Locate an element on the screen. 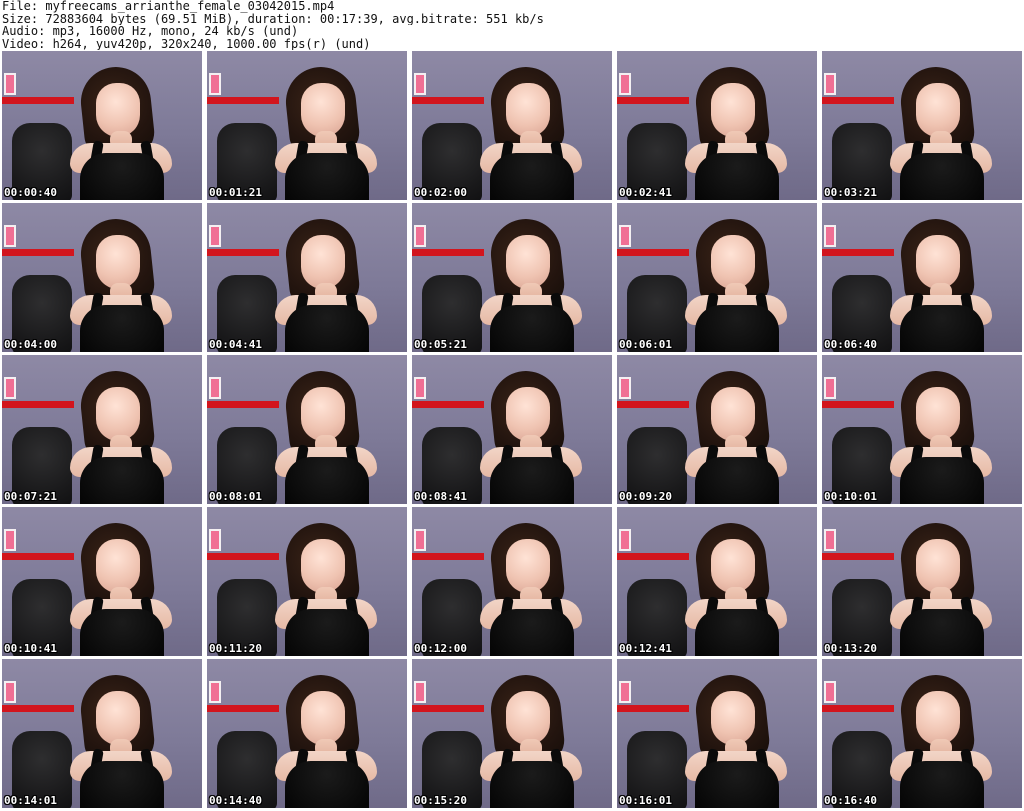 Image resolution: width=1024 pixels, height=811 pixels. thumbnail-05: 00:03:21 is located at coordinates (922, 125).